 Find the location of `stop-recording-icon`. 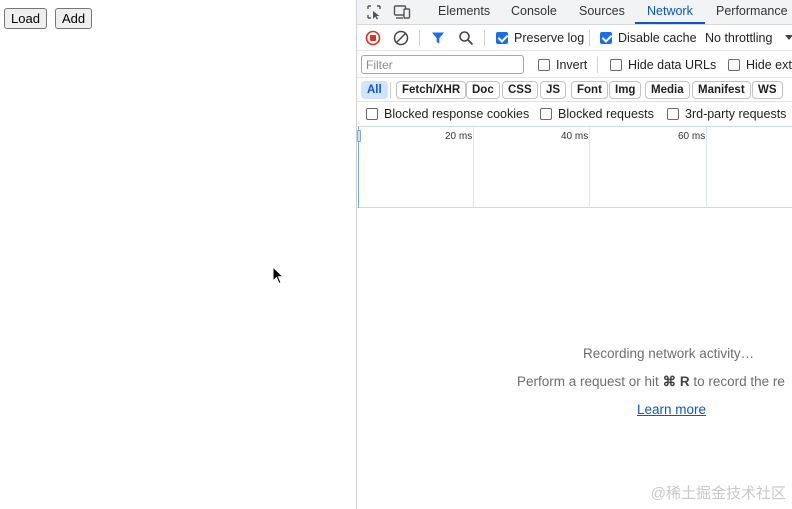

stop-recording-icon is located at coordinates (373, 38).